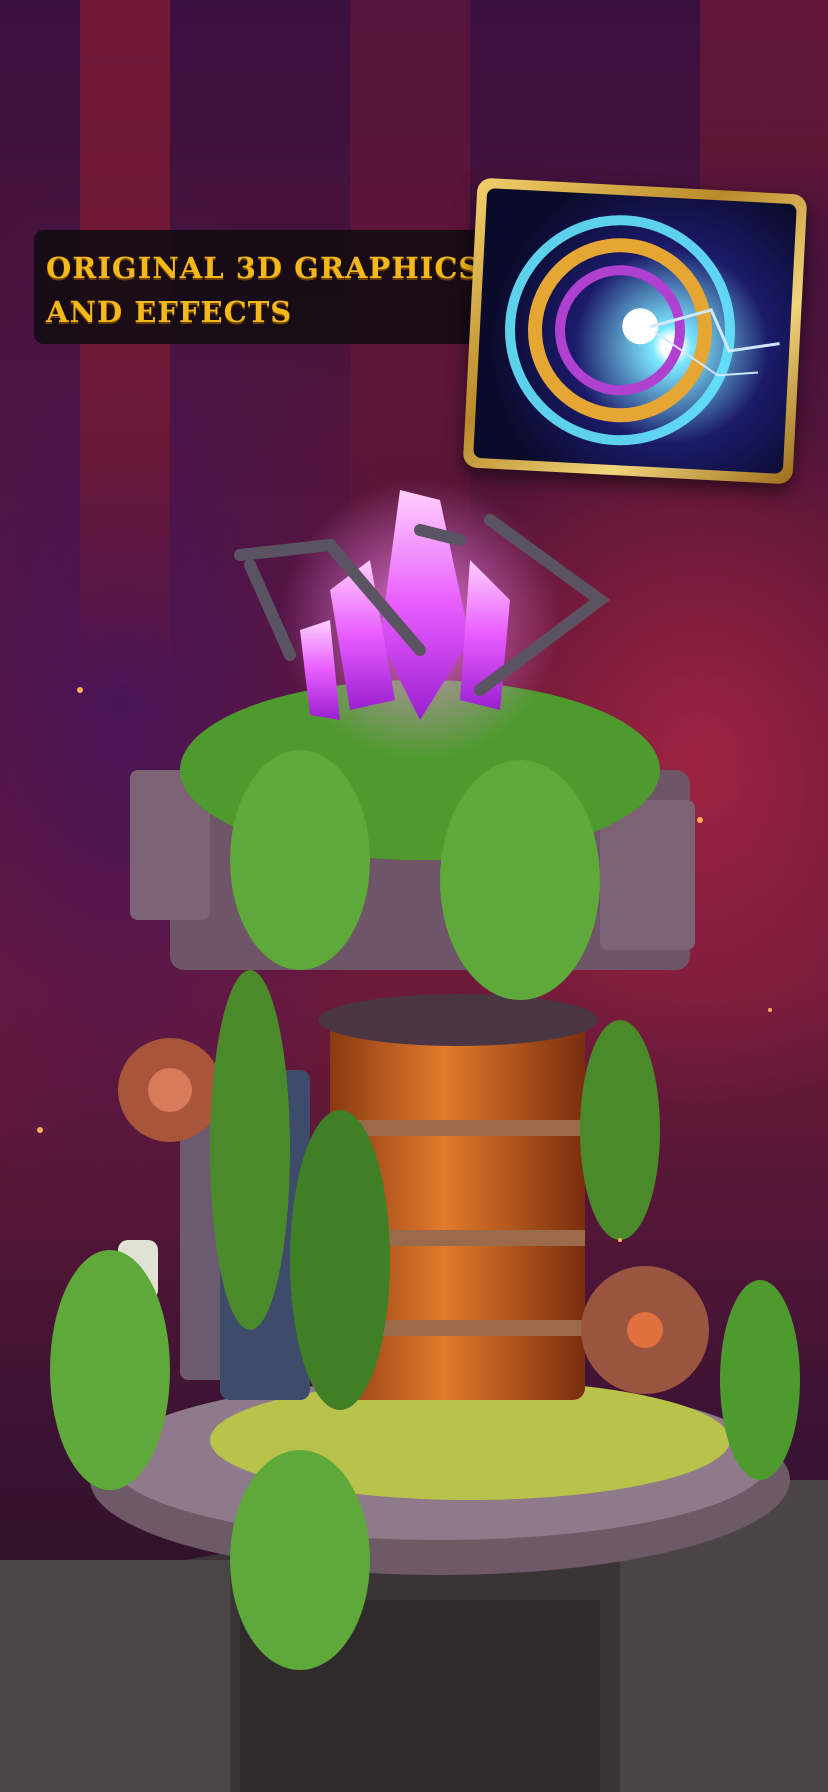 The height and width of the screenshot is (1792, 828). I want to click on portal-graphic, so click(642, 330).